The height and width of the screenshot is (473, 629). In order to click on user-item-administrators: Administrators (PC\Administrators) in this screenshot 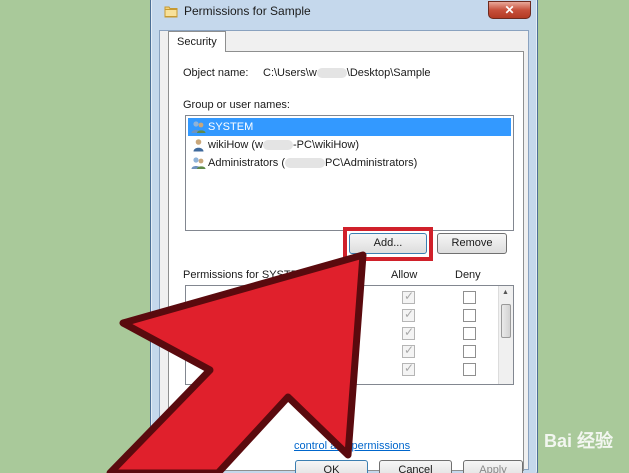, I will do `click(349, 163)`.